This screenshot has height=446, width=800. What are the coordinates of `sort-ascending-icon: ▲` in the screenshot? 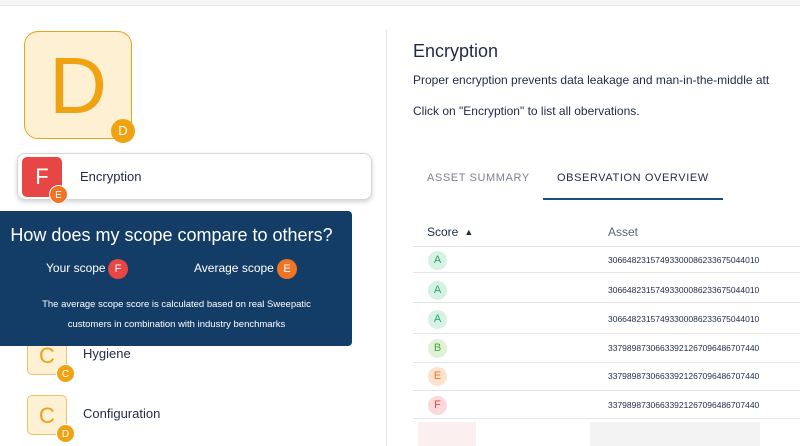 It's located at (468, 232).